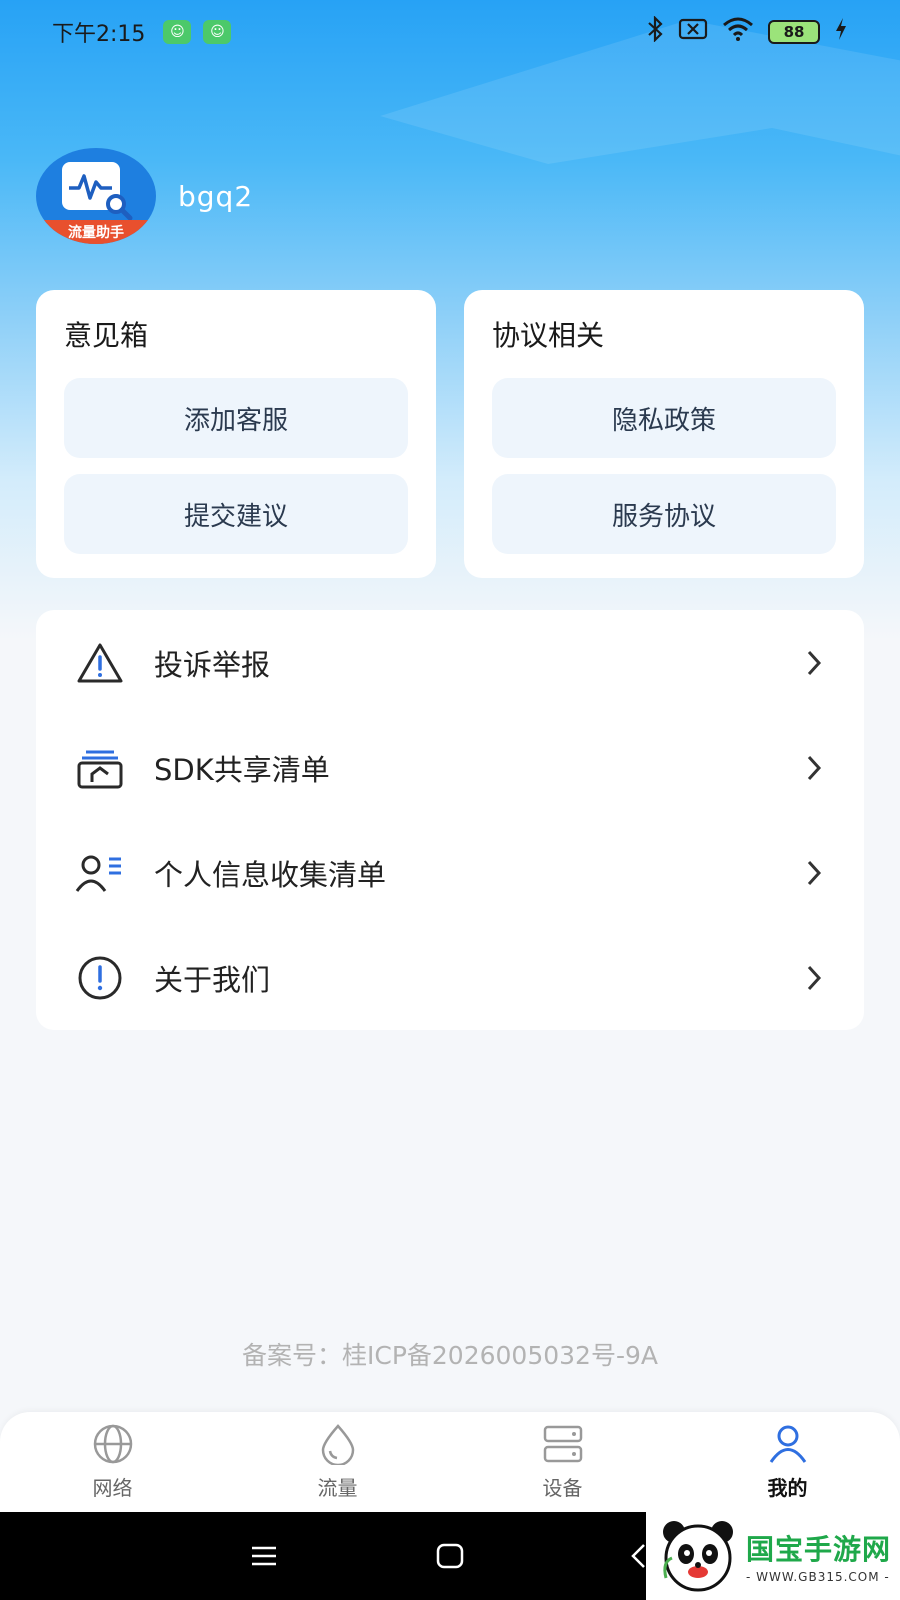  Describe the element at coordinates (112, 1488) in the screenshot. I see `tab-label: 网络` at that location.